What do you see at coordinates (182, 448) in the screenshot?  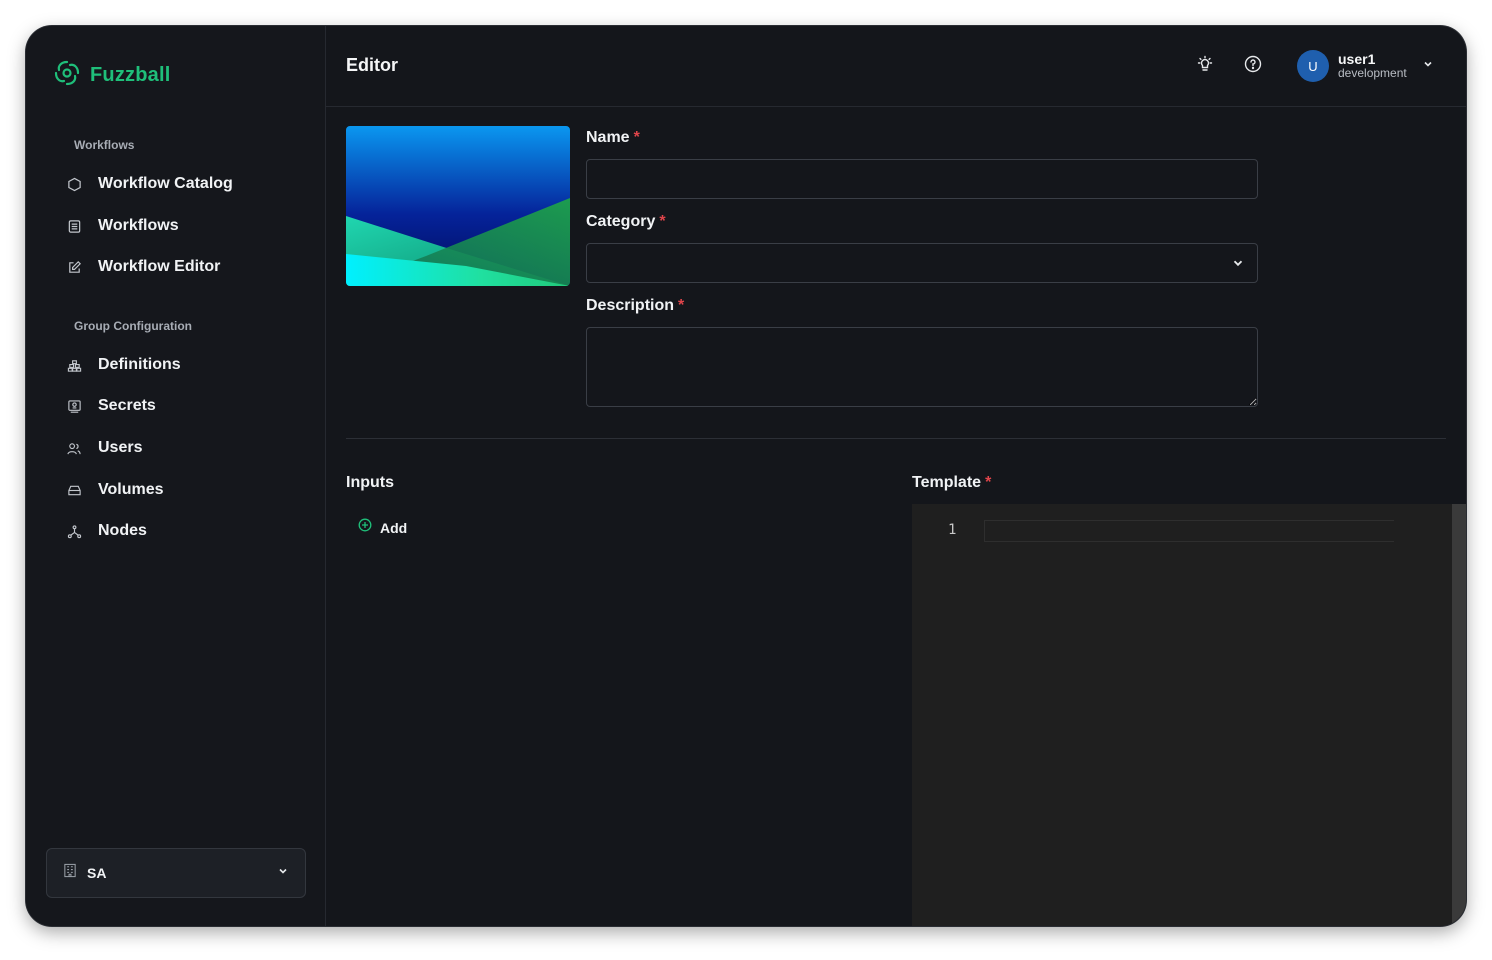 I see `sidebar-item-users: Users` at bounding box center [182, 448].